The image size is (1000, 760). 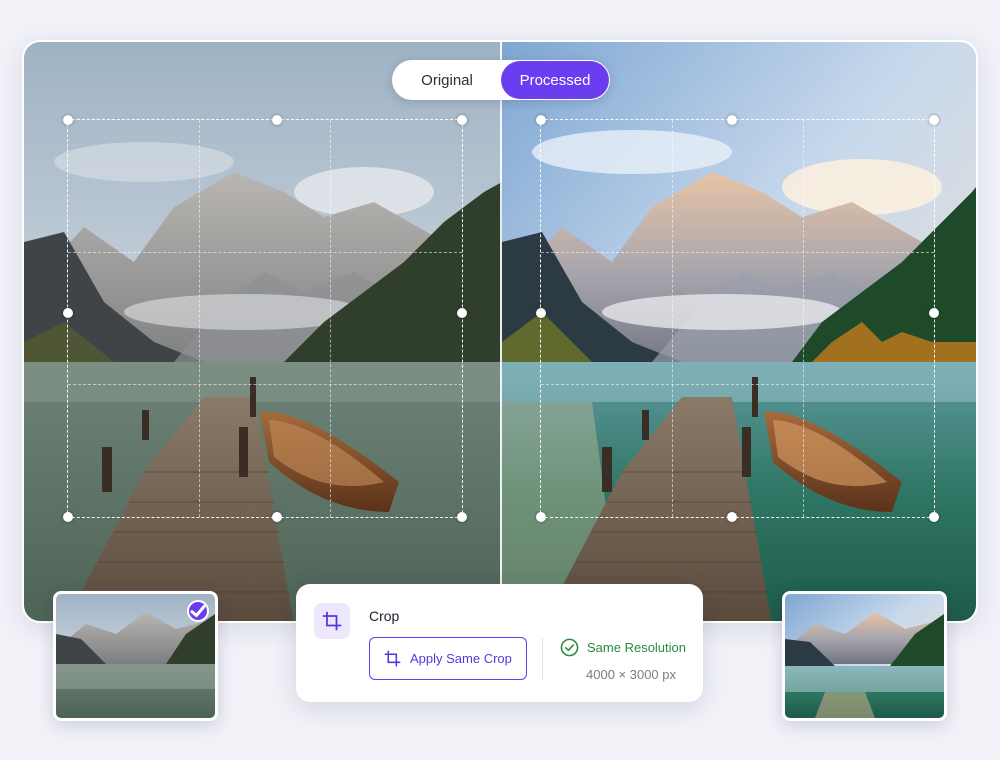 What do you see at coordinates (447, 80) in the screenshot?
I see `toggle-original: Original` at bounding box center [447, 80].